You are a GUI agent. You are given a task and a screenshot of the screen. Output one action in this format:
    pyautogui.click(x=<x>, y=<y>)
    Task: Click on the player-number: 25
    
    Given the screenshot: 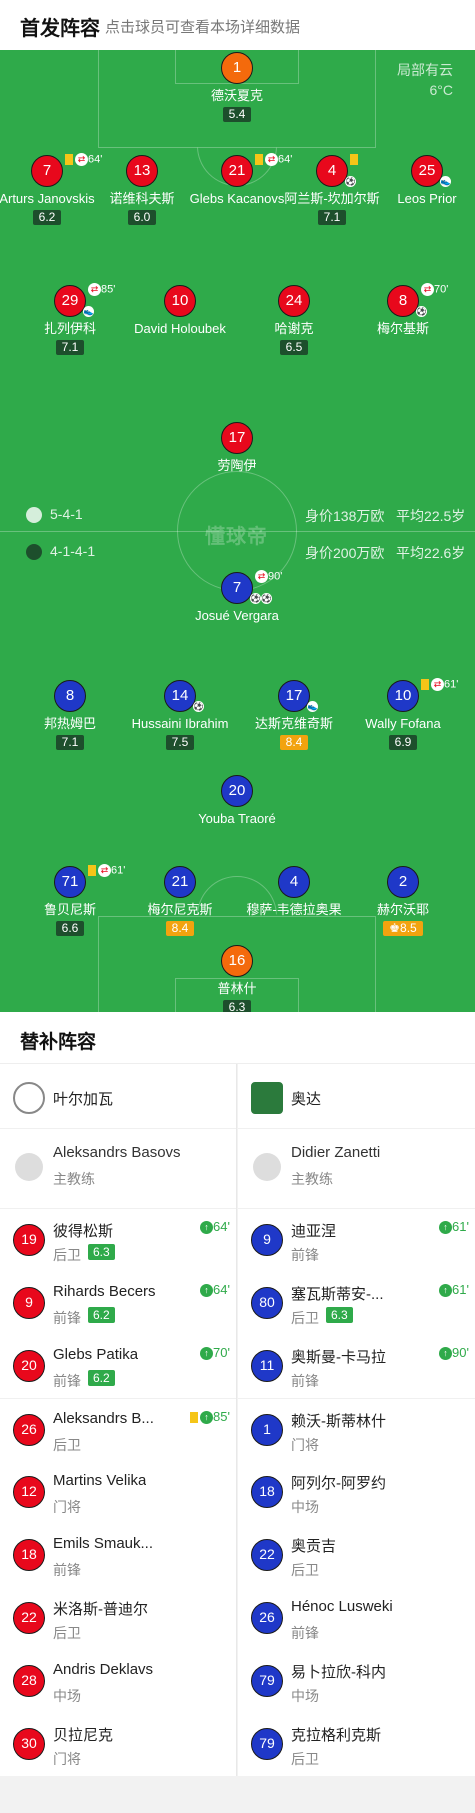 What is the action you would take?
    pyautogui.click(x=427, y=171)
    